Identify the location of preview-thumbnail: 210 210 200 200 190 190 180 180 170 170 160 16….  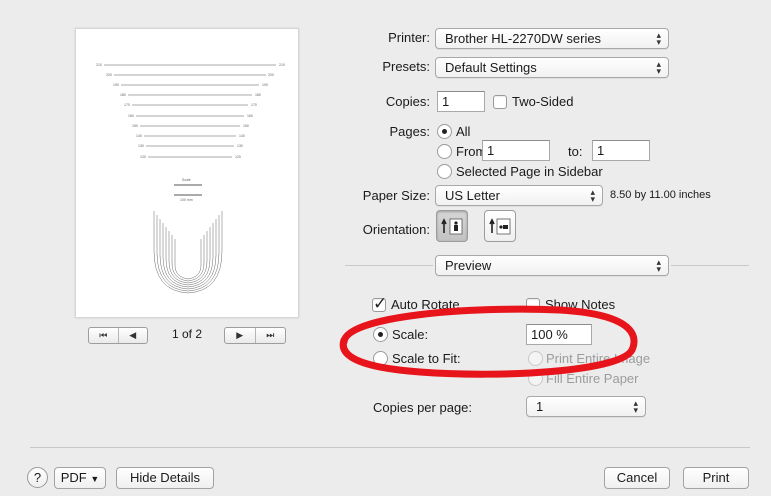
(190, 178).